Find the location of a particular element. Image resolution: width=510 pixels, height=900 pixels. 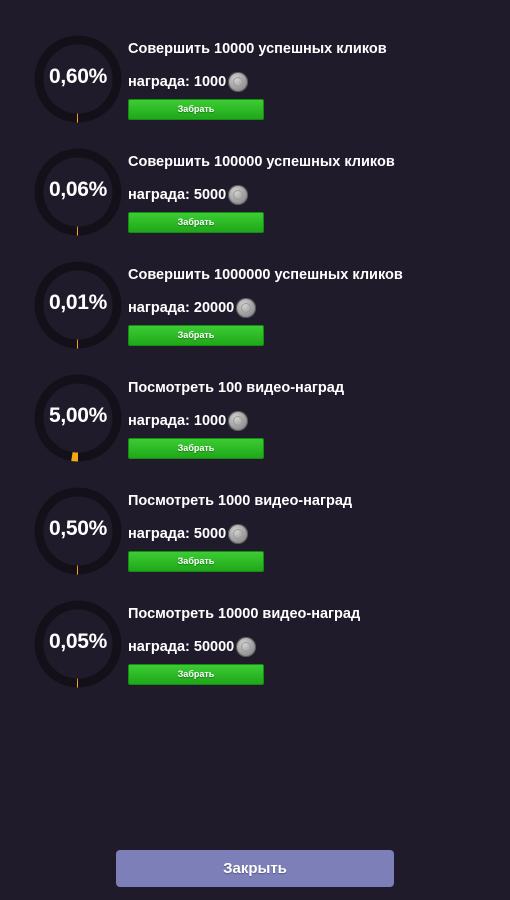

task-reward: награда: 50000 is located at coordinates (192, 647).